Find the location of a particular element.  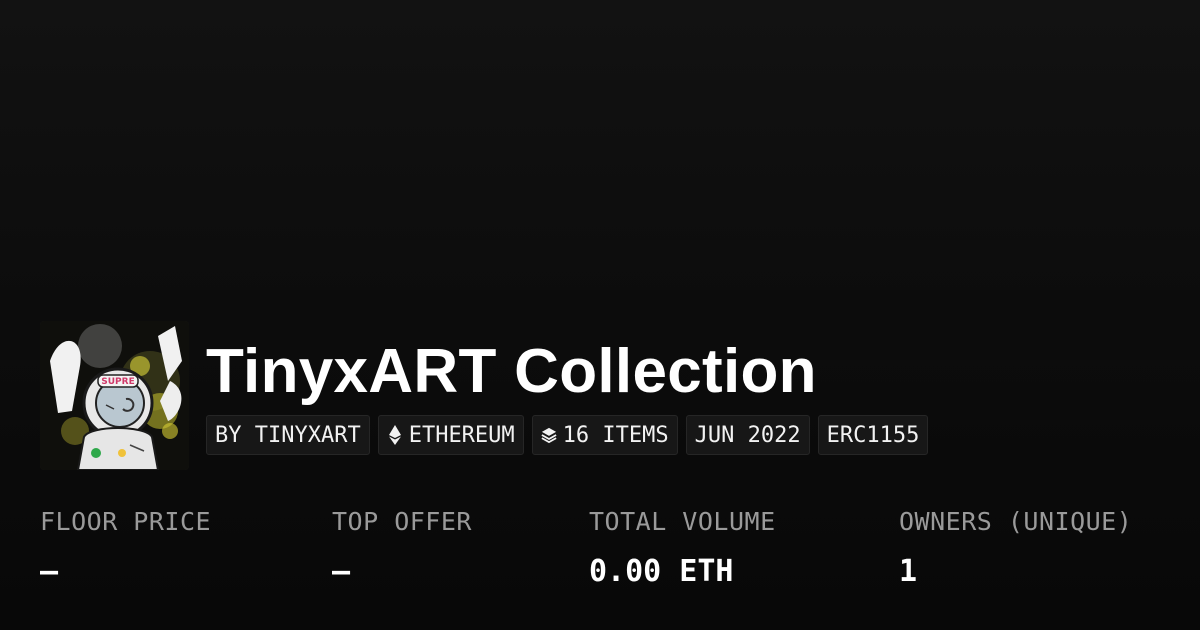

stat-label: TOTAL VOLUME is located at coordinates (682, 521).